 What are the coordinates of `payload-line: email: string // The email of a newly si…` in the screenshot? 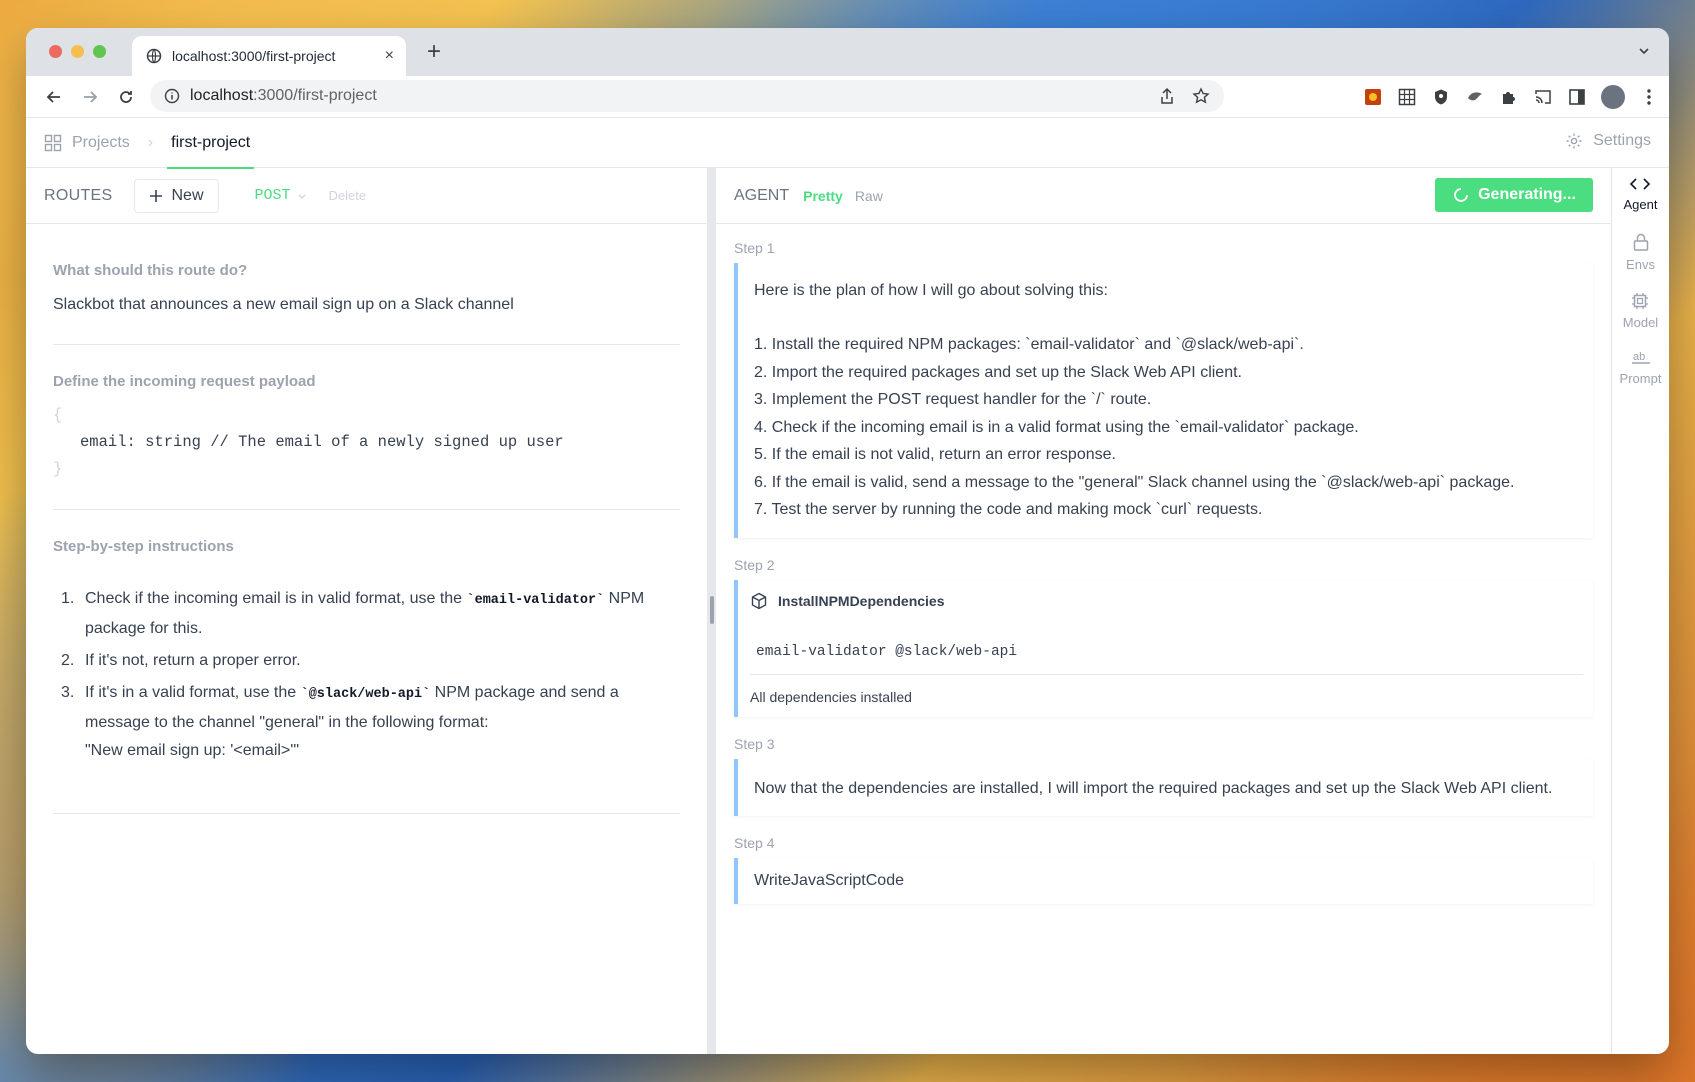 It's located at (322, 442).